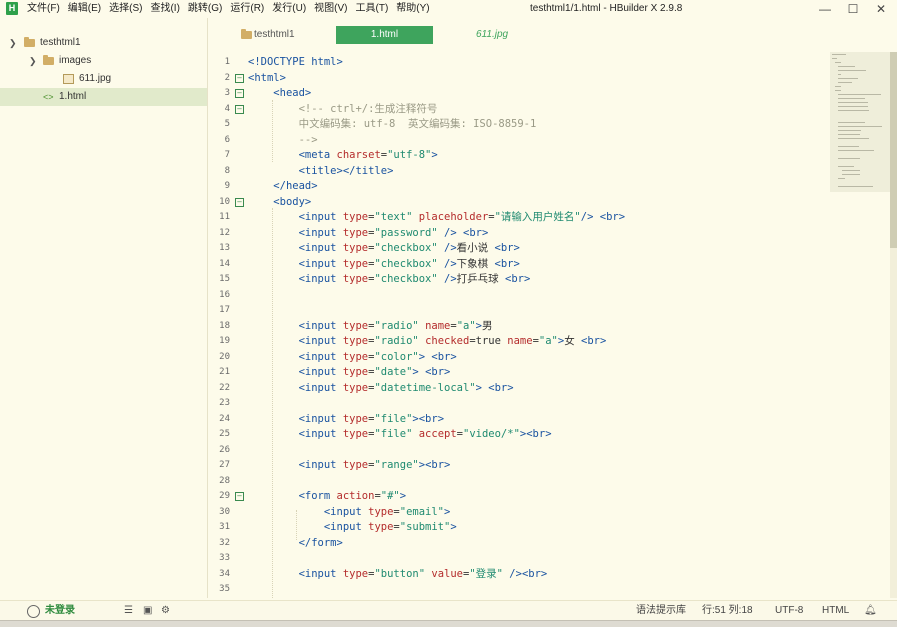 Image resolution: width=897 pixels, height=627 pixels. Describe the element at coordinates (224, 248) in the screenshot. I see `line-number: 13` at that location.